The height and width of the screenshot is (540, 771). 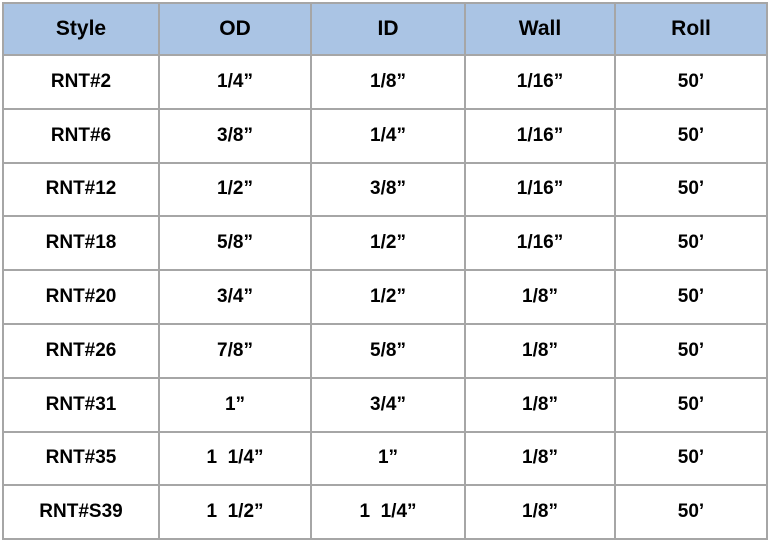 I want to click on table-row: RNT#35 1 1/4” 1” 1/8” 50’, so click(x=385, y=458).